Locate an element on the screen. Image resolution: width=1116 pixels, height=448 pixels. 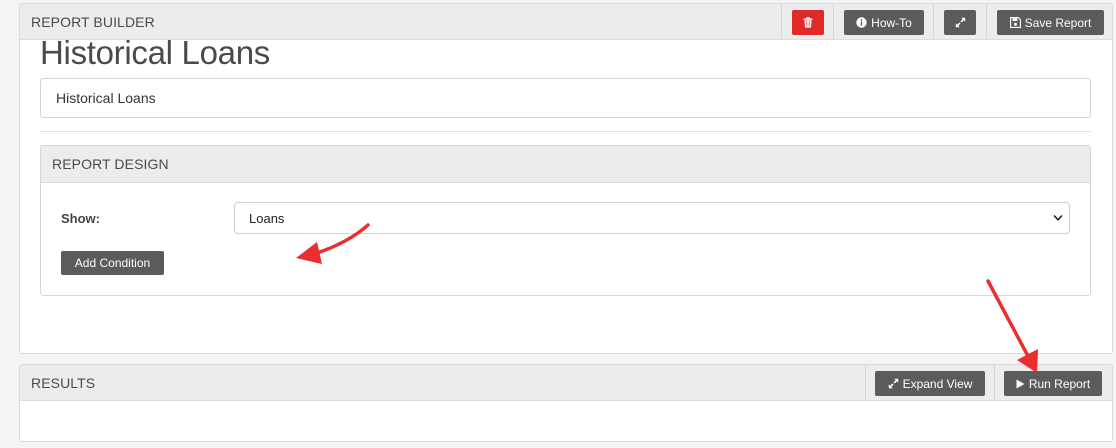
report-design-header: REPORT DESIGN is located at coordinates (565, 164).